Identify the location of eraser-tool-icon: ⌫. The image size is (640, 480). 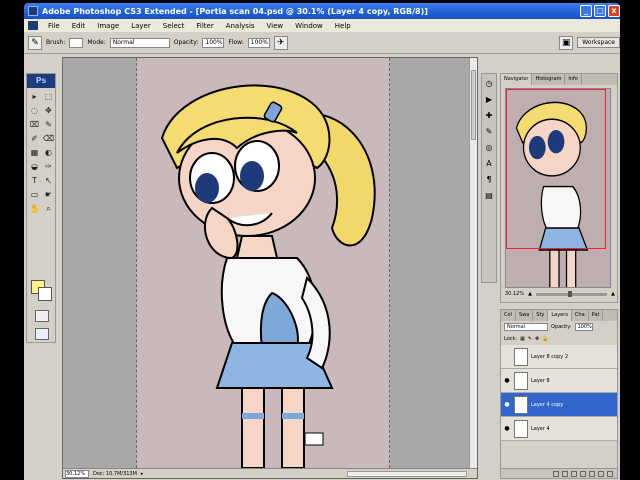
(48, 138).